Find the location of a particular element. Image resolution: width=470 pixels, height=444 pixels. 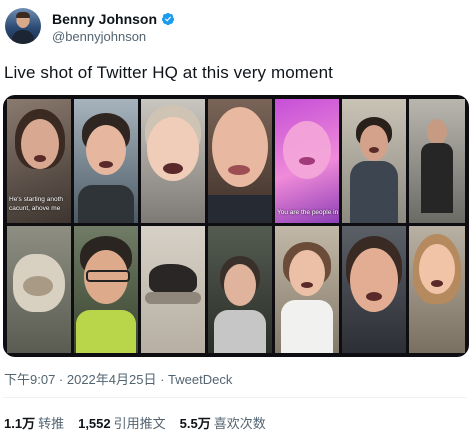

retweet-count: 1.1万 转推 is located at coordinates (34, 422).